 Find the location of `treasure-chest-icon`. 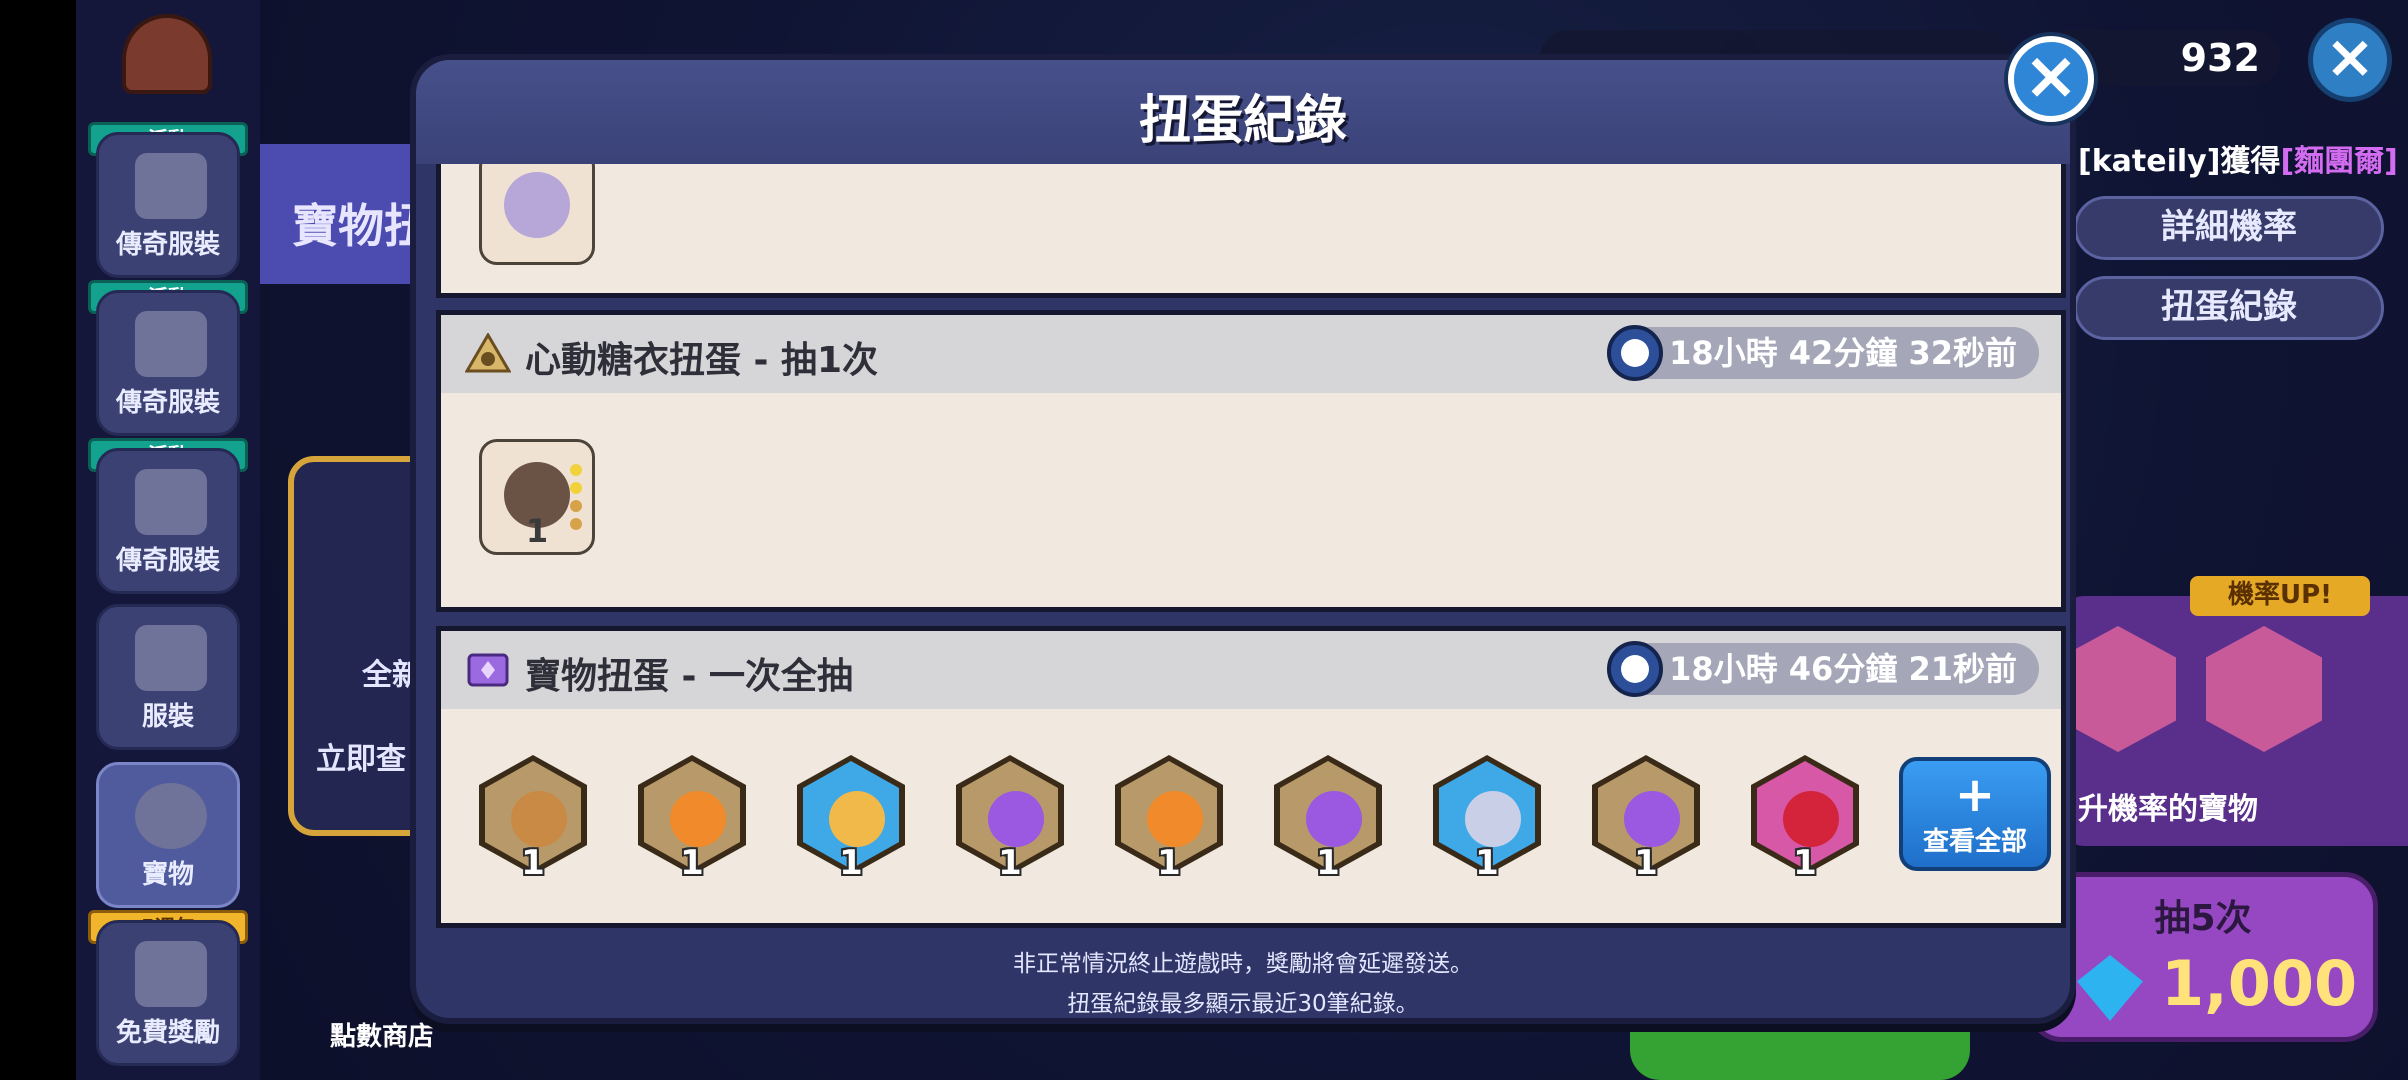

treasure-chest-icon is located at coordinates (539, 819).